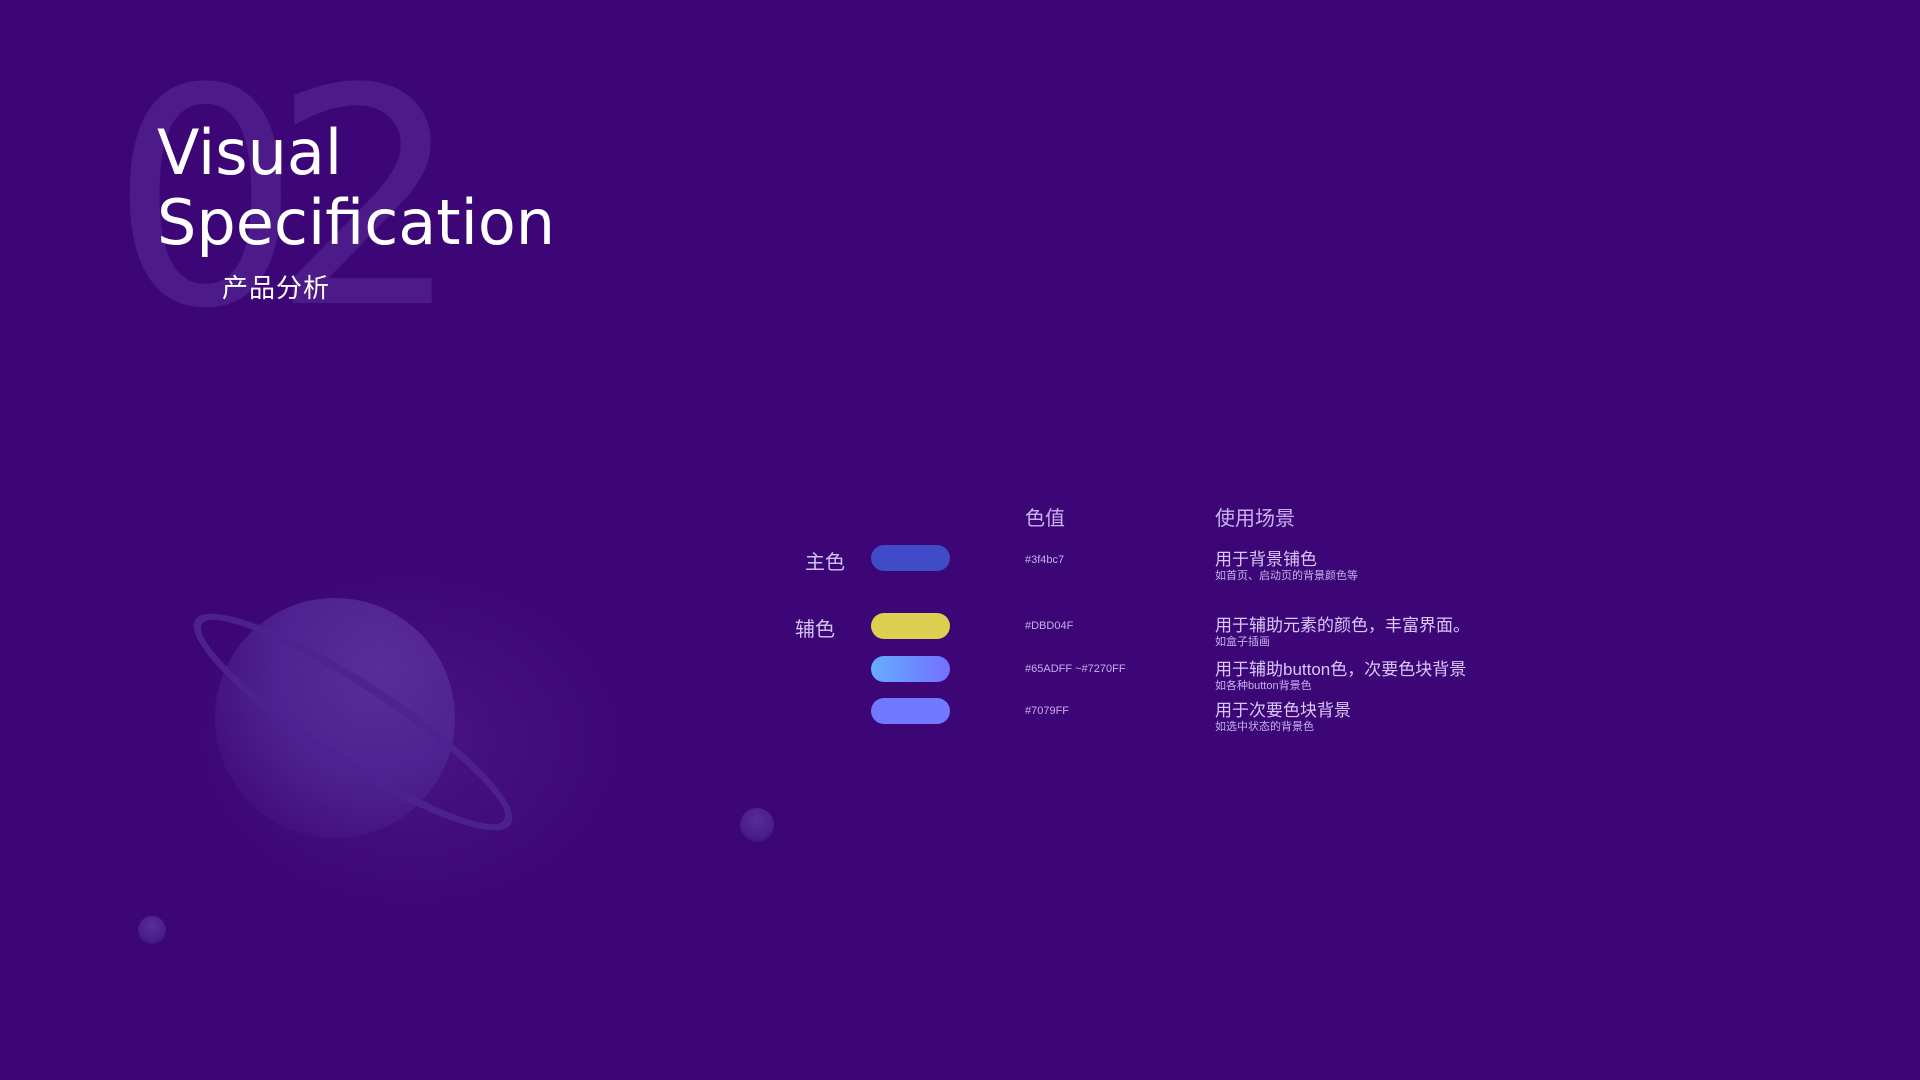  I want to click on usage-description: 用于背景铺色 如首页、启动页的背景颜色等, so click(1286, 566).